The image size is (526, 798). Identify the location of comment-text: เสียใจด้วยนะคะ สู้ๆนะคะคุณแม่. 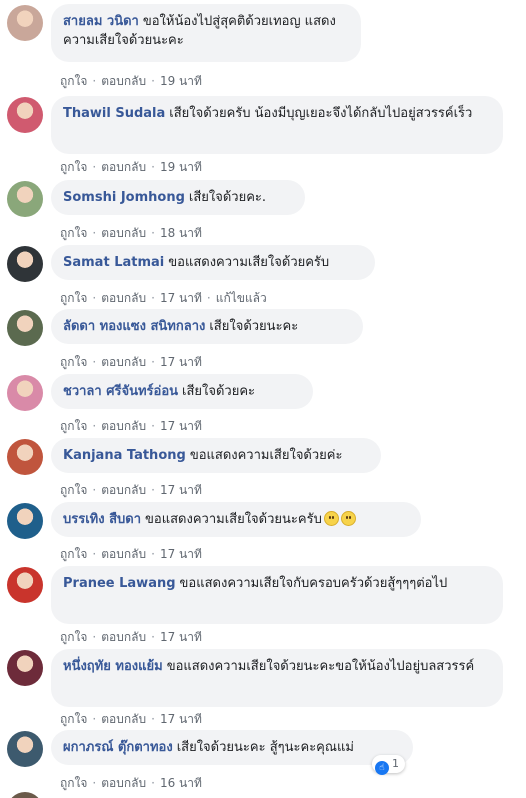
(265, 747).